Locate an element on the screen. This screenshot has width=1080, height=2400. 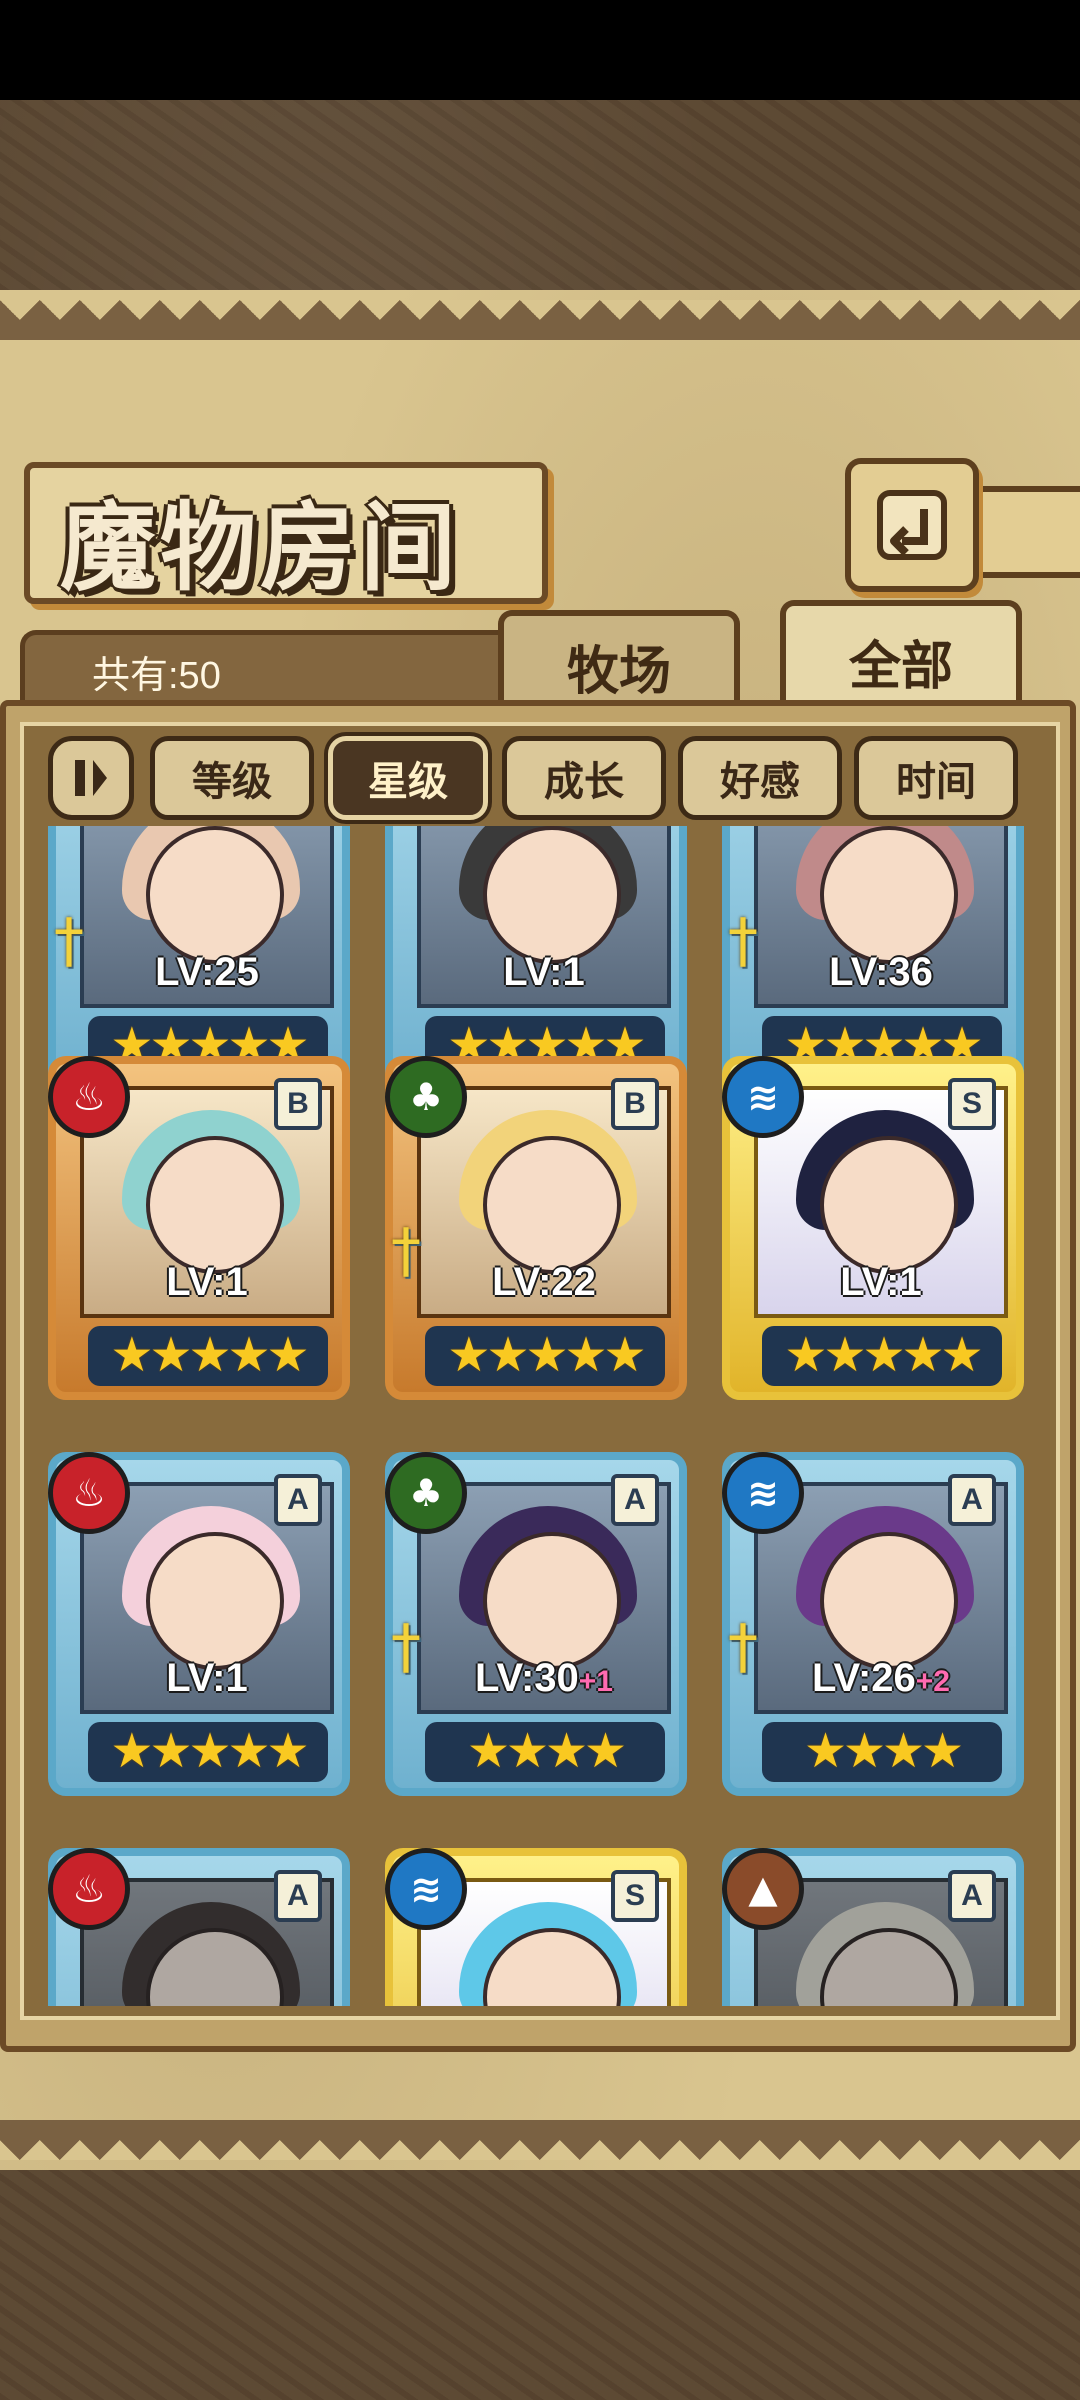
card-frame: LV:1 ★★★★★ is located at coordinates (536, 958).